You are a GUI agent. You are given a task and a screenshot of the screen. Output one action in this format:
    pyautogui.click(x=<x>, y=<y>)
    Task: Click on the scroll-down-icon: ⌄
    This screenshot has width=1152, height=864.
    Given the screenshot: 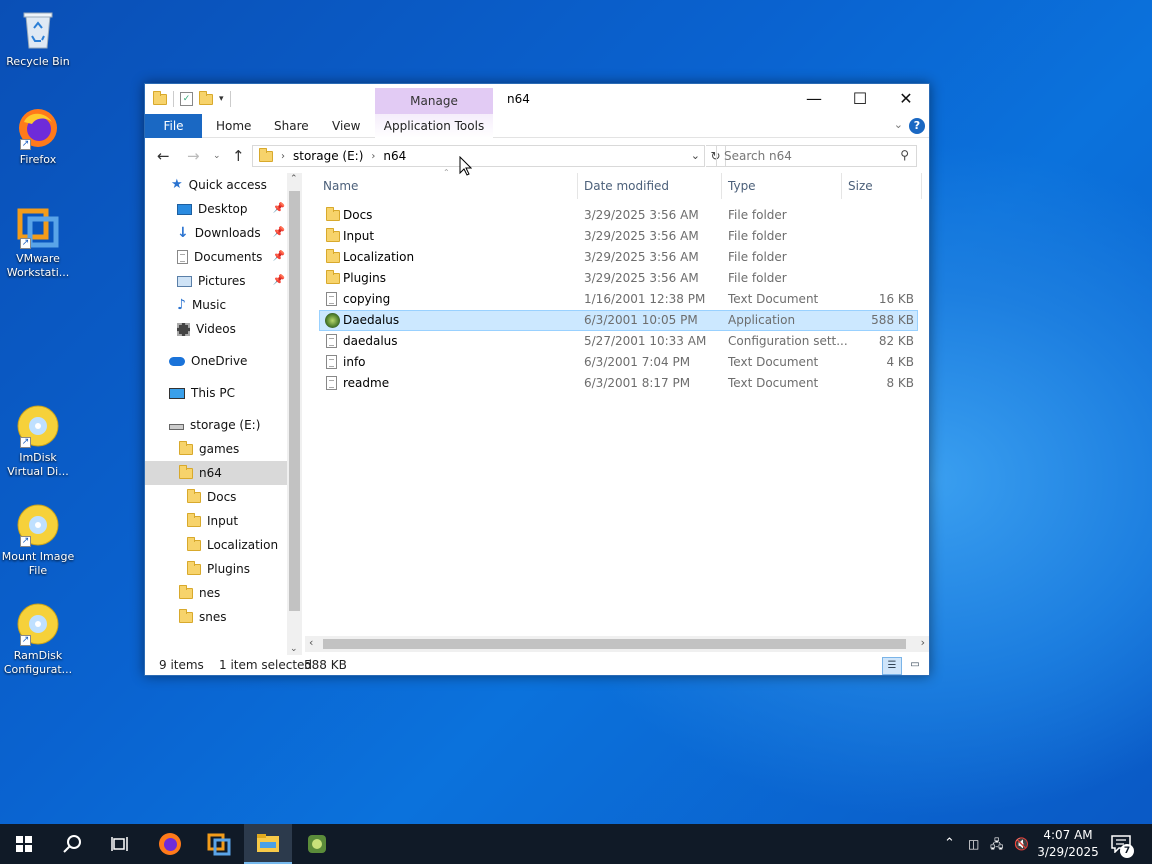 What is the action you would take?
    pyautogui.click(x=294, y=649)
    